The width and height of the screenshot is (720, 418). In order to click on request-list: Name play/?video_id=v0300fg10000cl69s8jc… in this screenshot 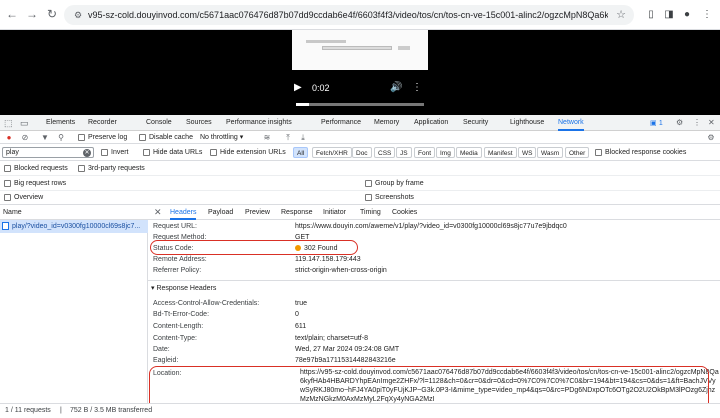, I will do `click(74, 304)`.